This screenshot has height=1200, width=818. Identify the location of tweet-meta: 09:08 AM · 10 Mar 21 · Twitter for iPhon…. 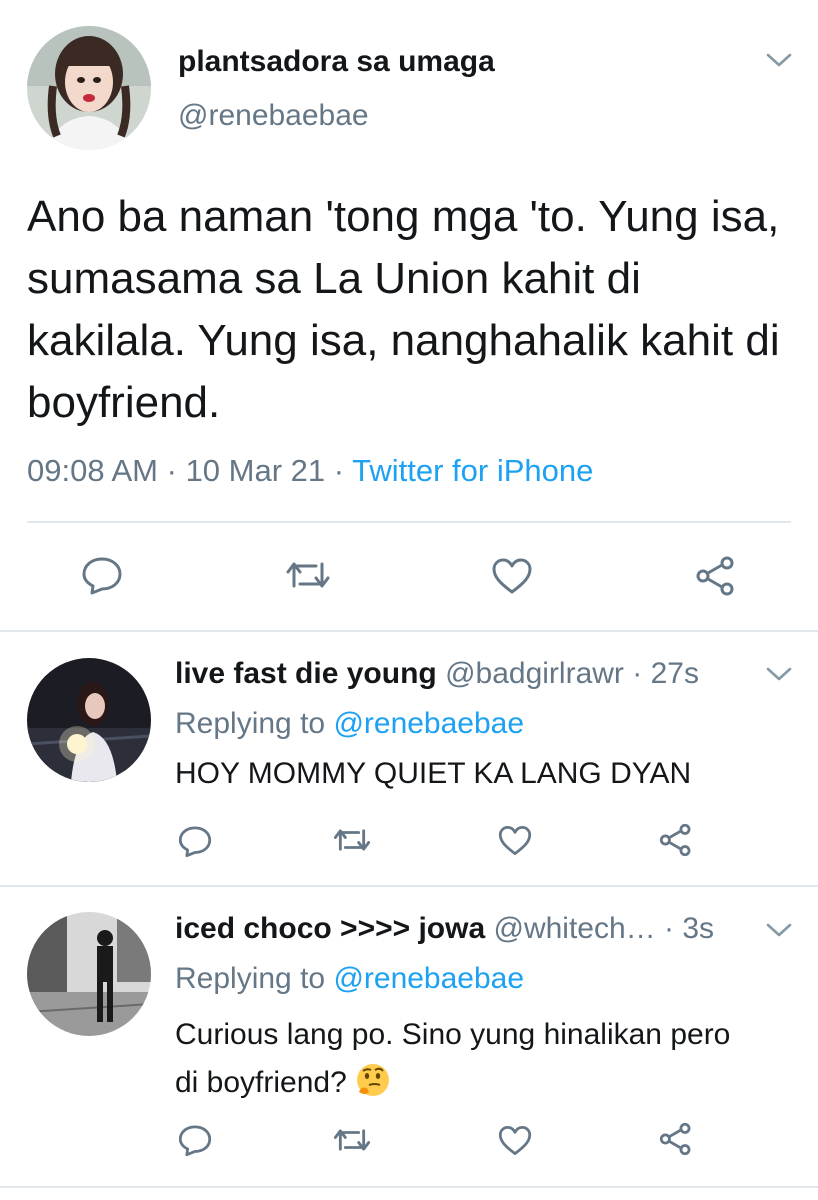
(310, 471).